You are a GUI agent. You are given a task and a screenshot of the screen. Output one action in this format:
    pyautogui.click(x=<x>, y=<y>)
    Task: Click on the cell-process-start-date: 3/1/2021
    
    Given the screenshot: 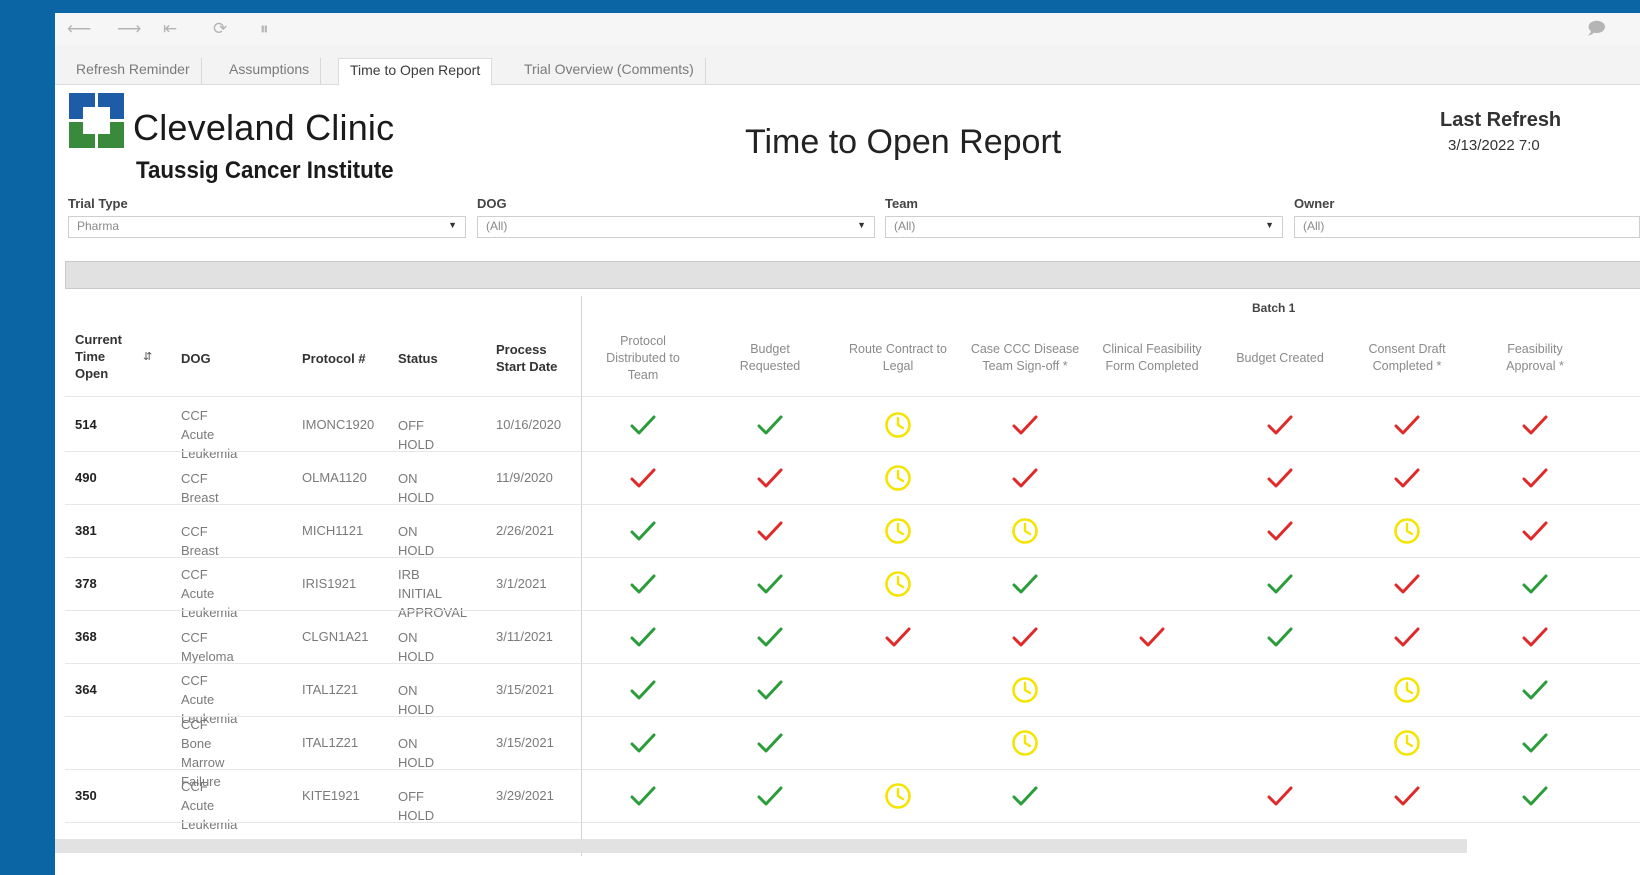 What is the action you would take?
    pyautogui.click(x=521, y=583)
    